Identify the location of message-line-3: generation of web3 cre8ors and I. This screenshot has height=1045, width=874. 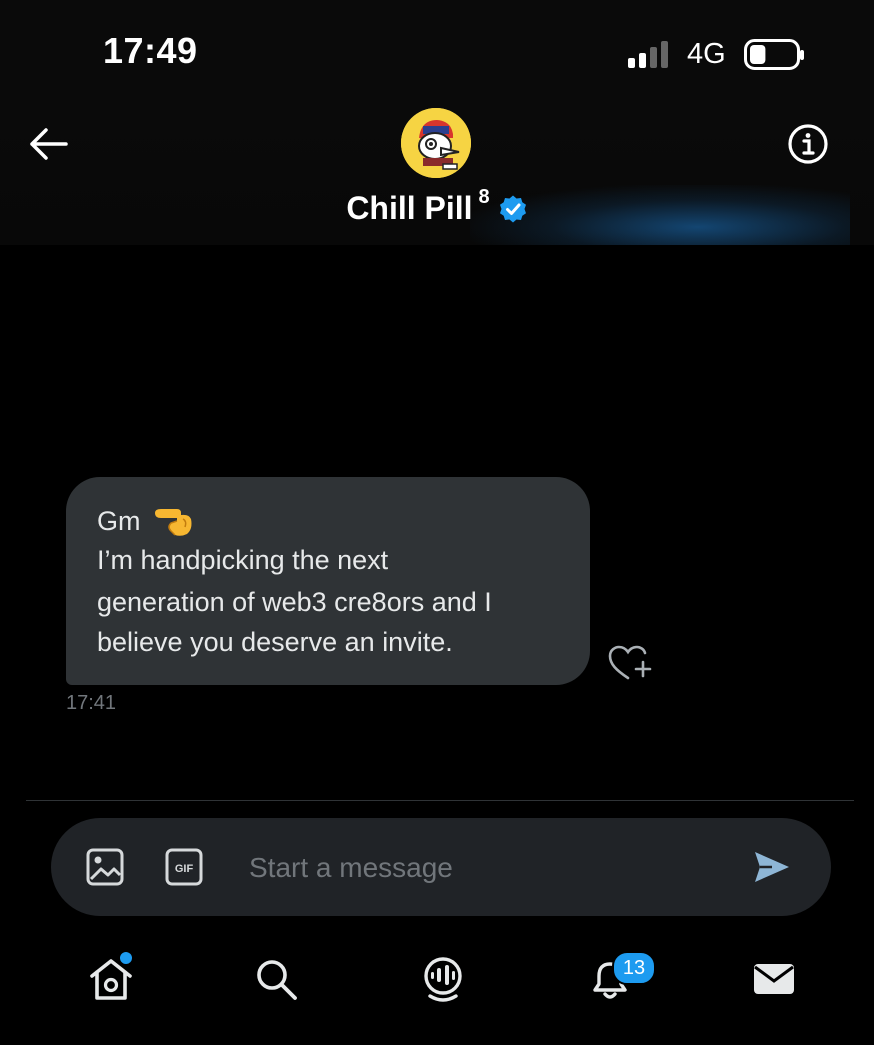
(294, 602).